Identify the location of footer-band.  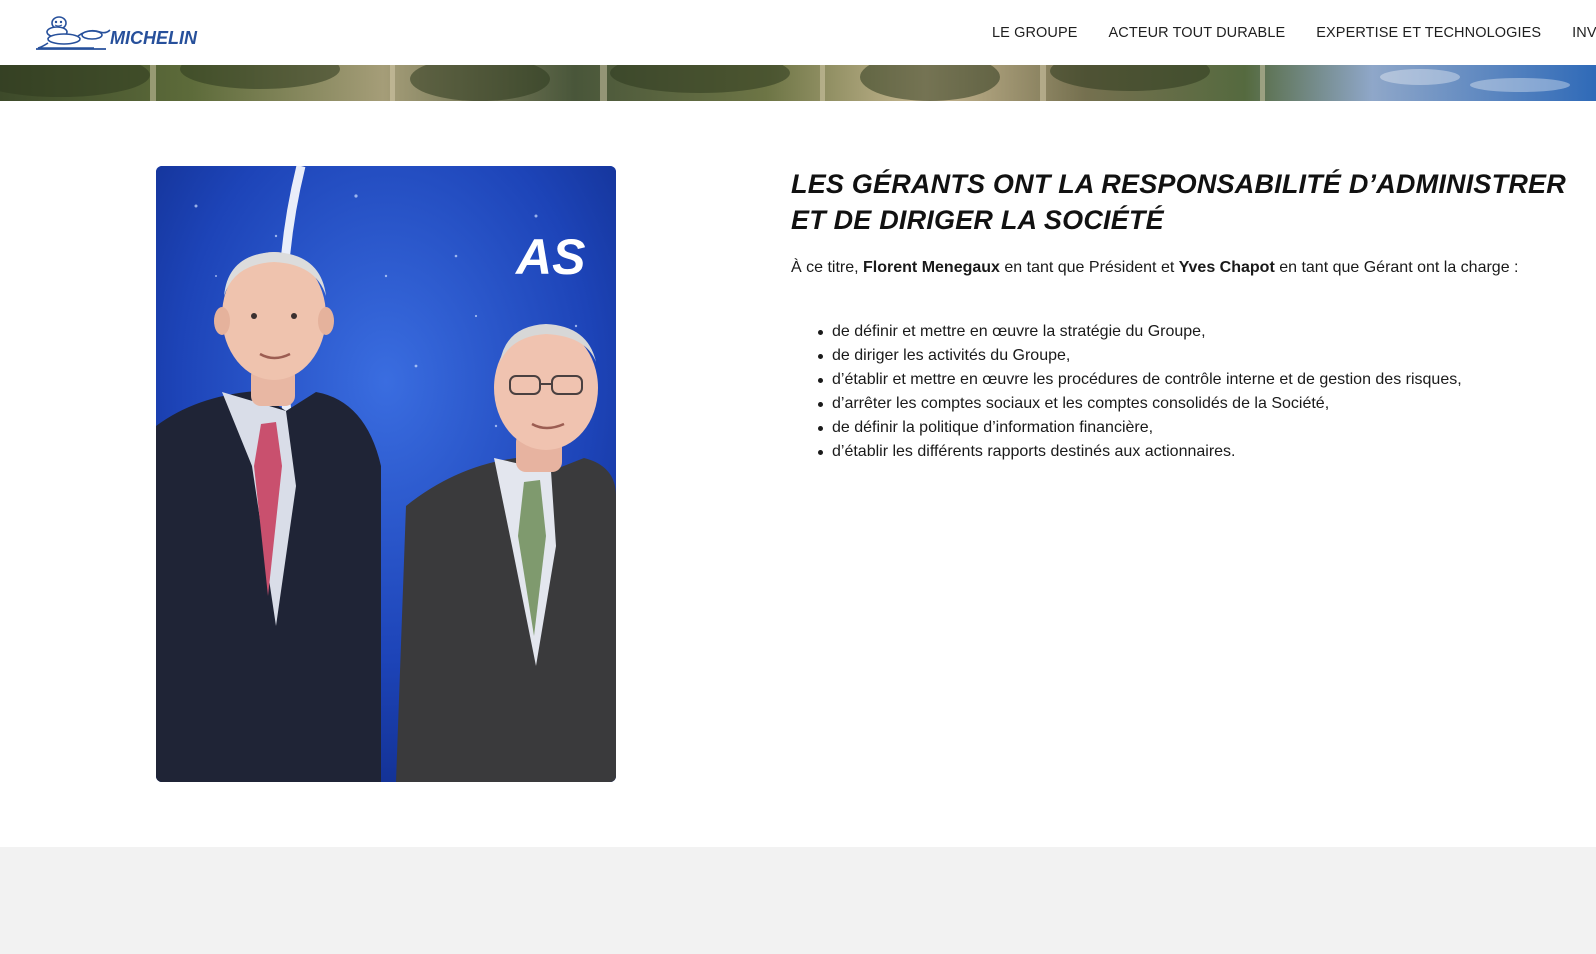
(798, 900).